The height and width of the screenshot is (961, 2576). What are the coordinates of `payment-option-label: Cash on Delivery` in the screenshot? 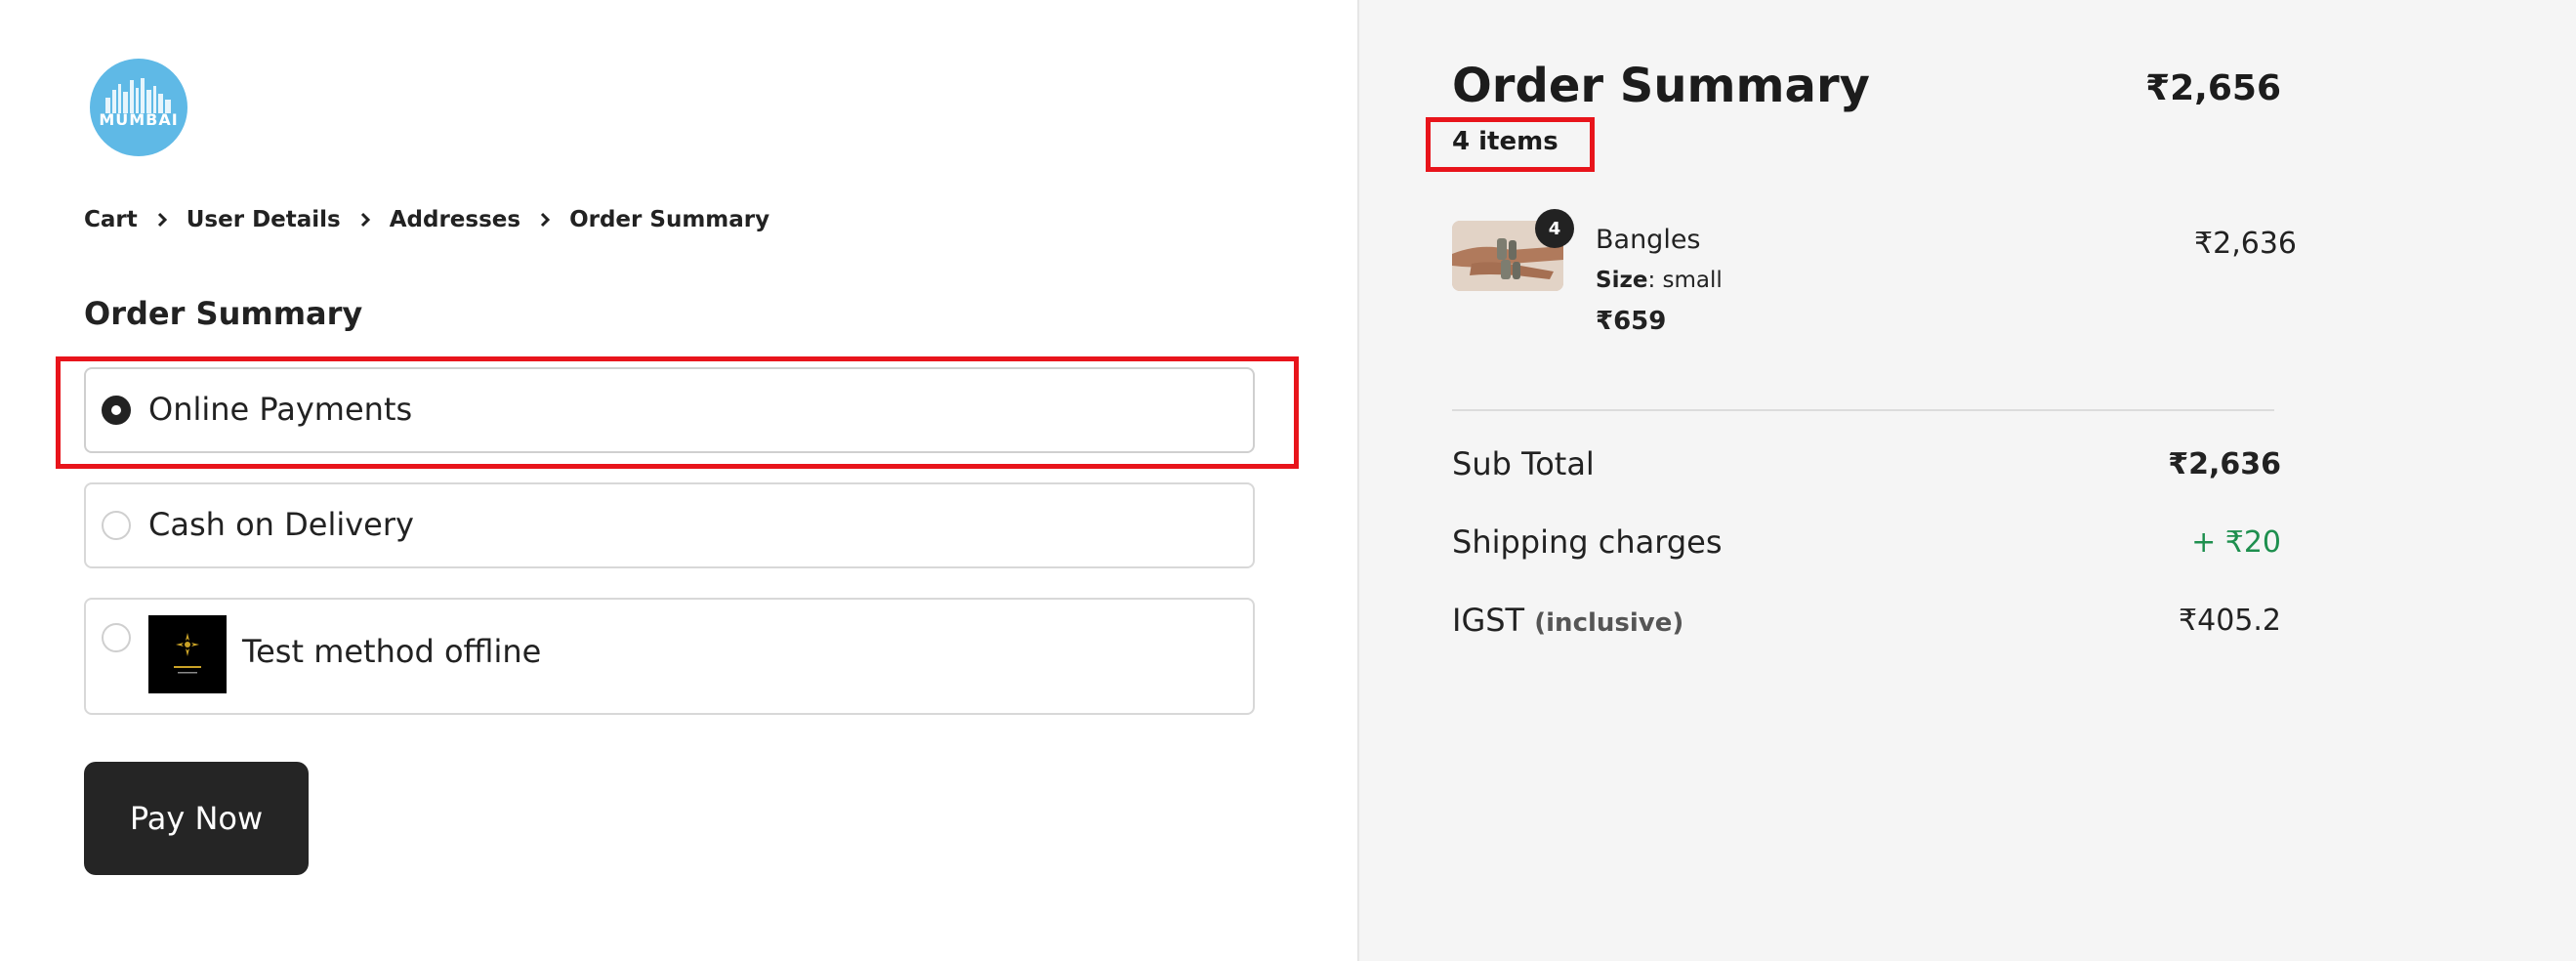 It's located at (281, 525).